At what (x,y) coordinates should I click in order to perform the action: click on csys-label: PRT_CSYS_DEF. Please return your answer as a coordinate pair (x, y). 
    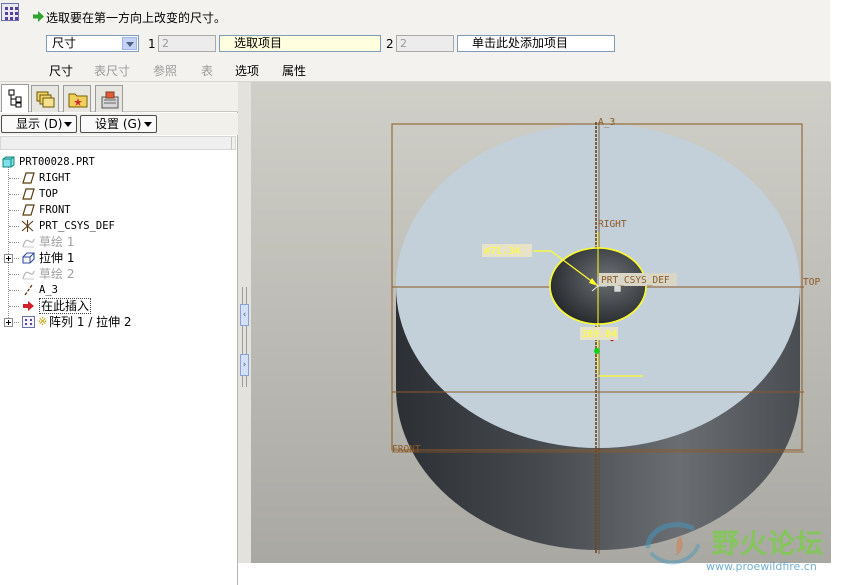
    Looking at the image, I should click on (635, 280).